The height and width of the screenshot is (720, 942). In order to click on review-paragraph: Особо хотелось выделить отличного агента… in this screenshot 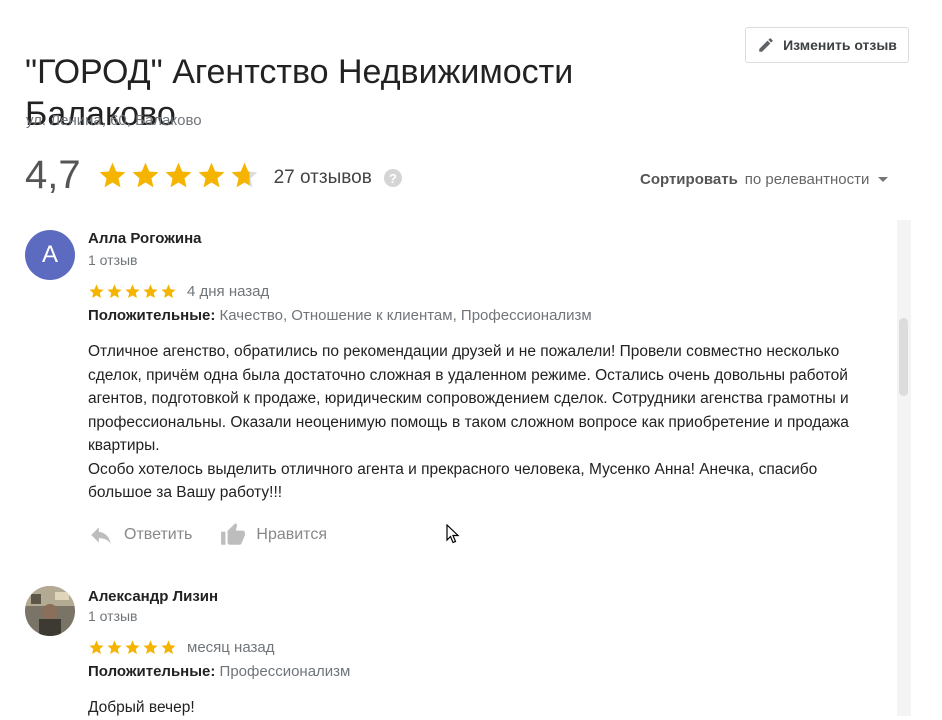, I will do `click(453, 481)`.